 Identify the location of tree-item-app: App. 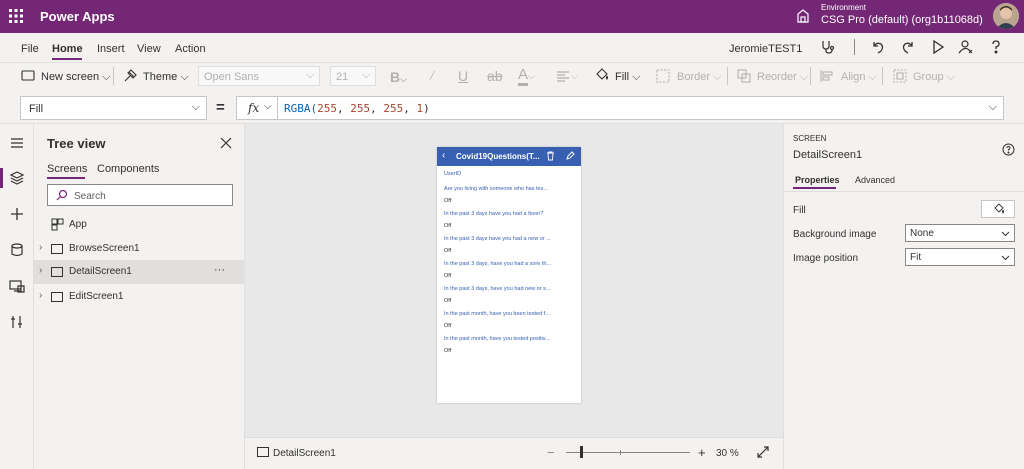
(139, 225).